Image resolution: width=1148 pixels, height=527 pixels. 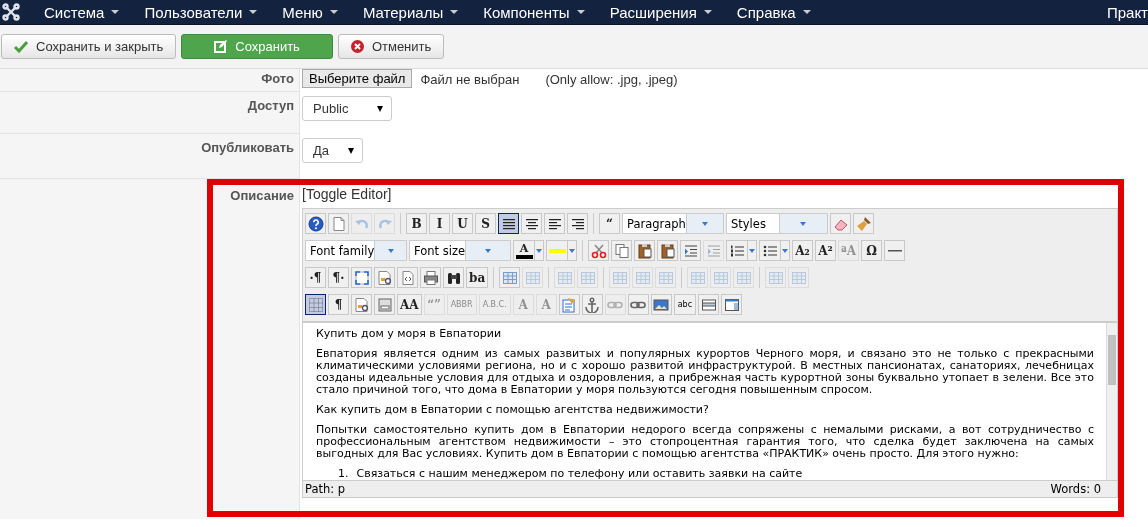 I want to click on menu-item: Расширения, so click(x=660, y=12).